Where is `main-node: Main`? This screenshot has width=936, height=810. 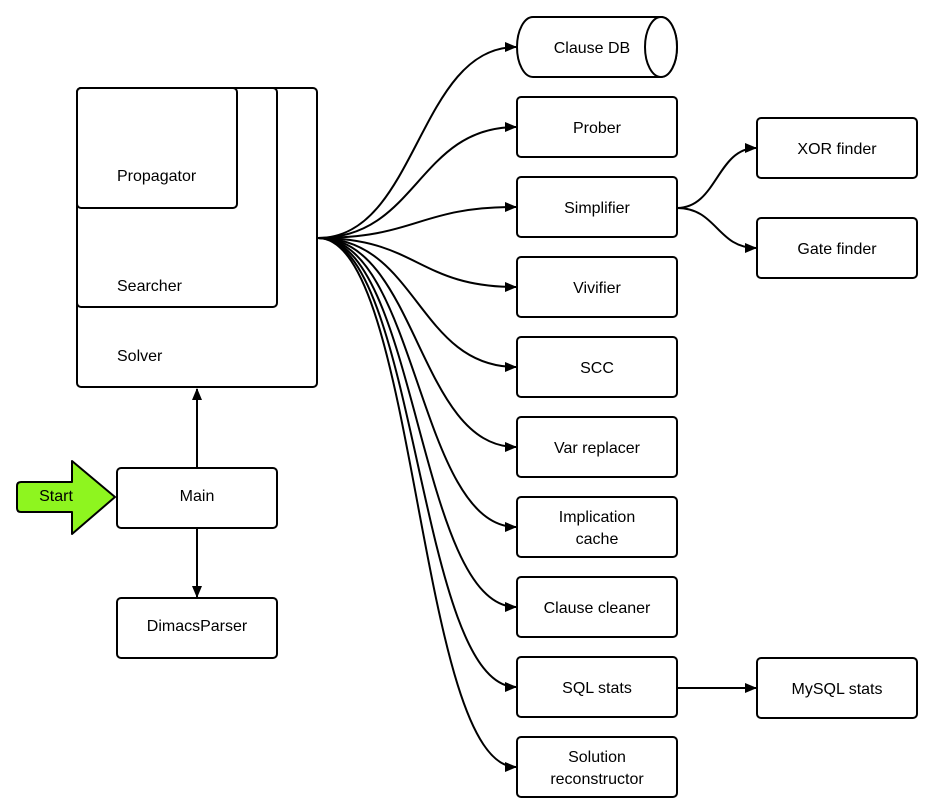
main-node: Main is located at coordinates (197, 498).